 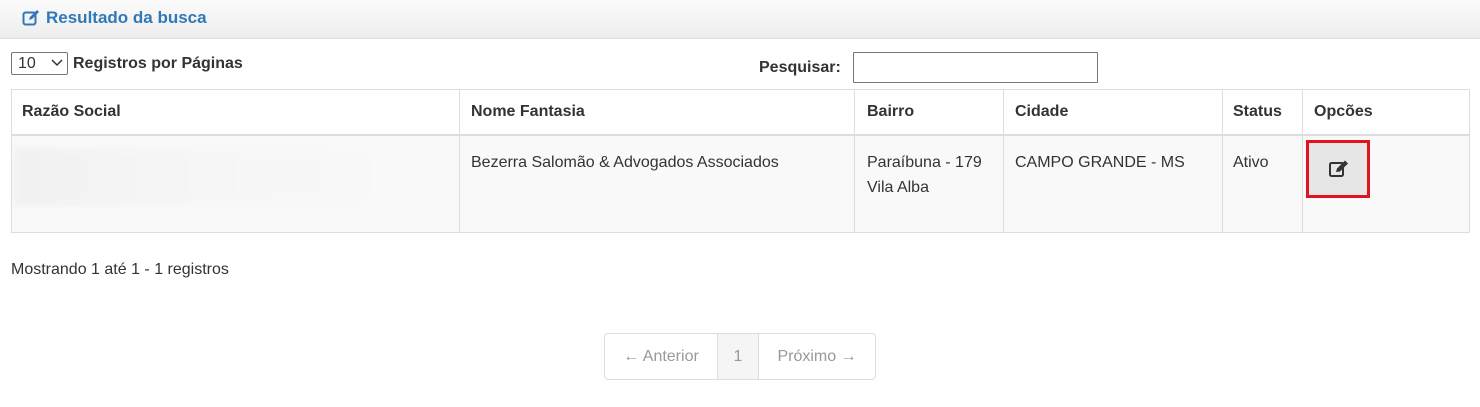 I want to click on column-header-bairro: Bairro, so click(x=890, y=112).